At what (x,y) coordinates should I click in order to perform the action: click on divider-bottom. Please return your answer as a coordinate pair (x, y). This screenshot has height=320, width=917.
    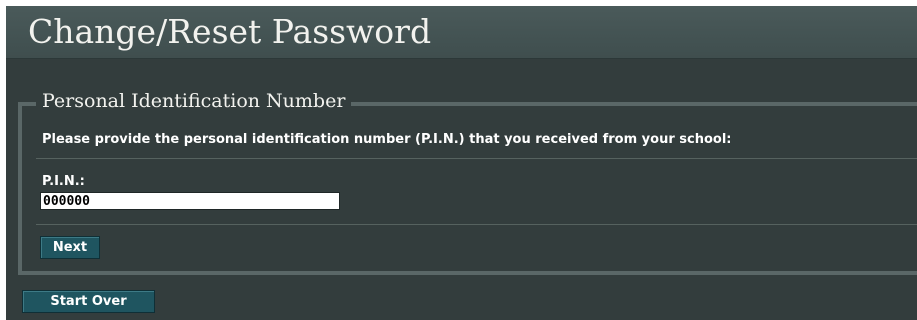
    Looking at the image, I should click on (476, 224).